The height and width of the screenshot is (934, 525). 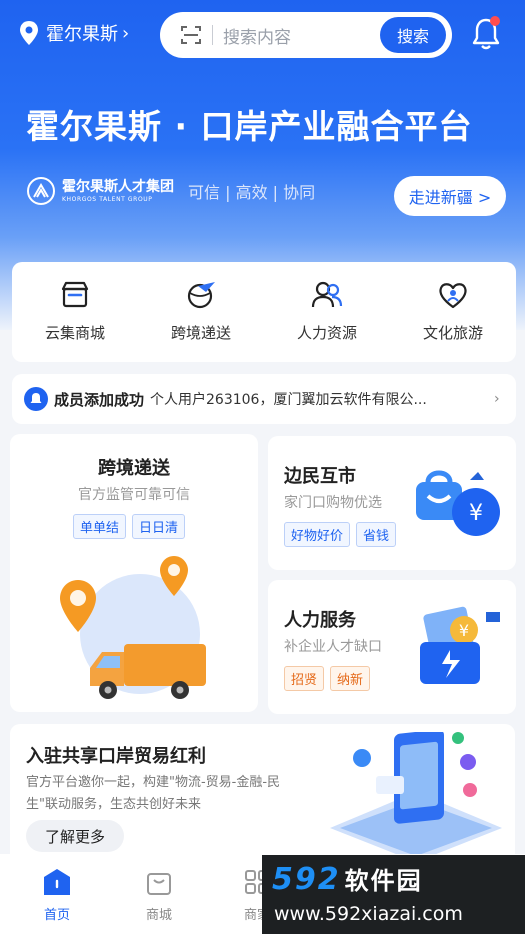 What do you see at coordinates (458, 503) in the screenshot?
I see `shopping-bag-money-icon: ¥` at bounding box center [458, 503].